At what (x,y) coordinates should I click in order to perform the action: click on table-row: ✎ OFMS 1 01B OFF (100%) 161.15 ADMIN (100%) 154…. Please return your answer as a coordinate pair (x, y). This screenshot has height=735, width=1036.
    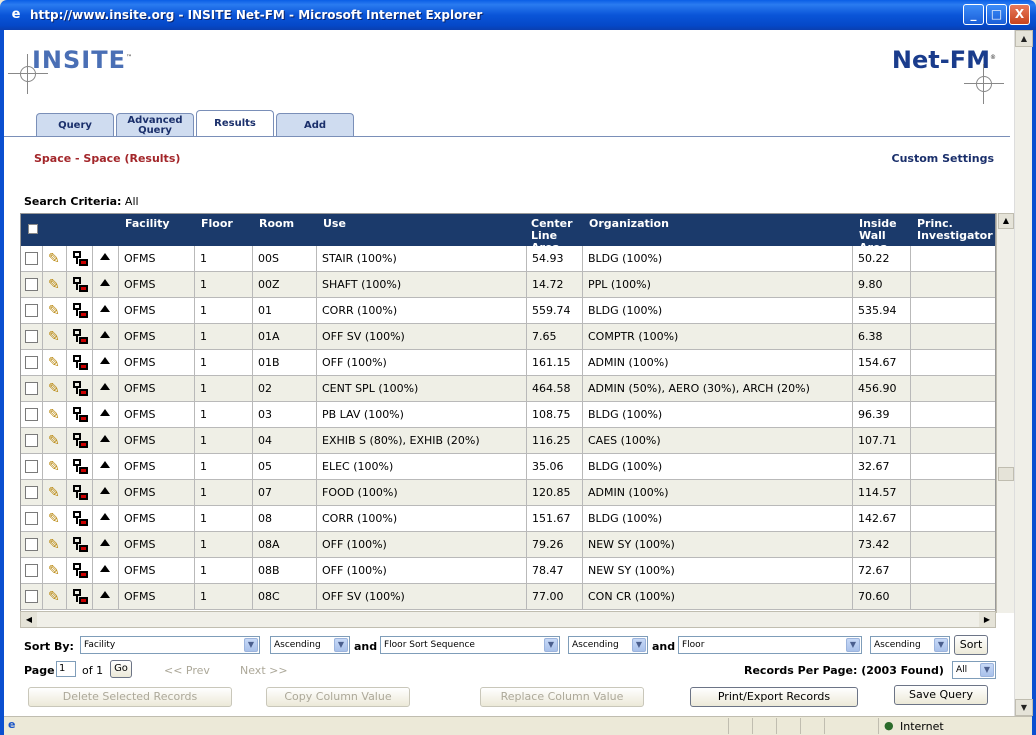
    Looking at the image, I should click on (508, 363).